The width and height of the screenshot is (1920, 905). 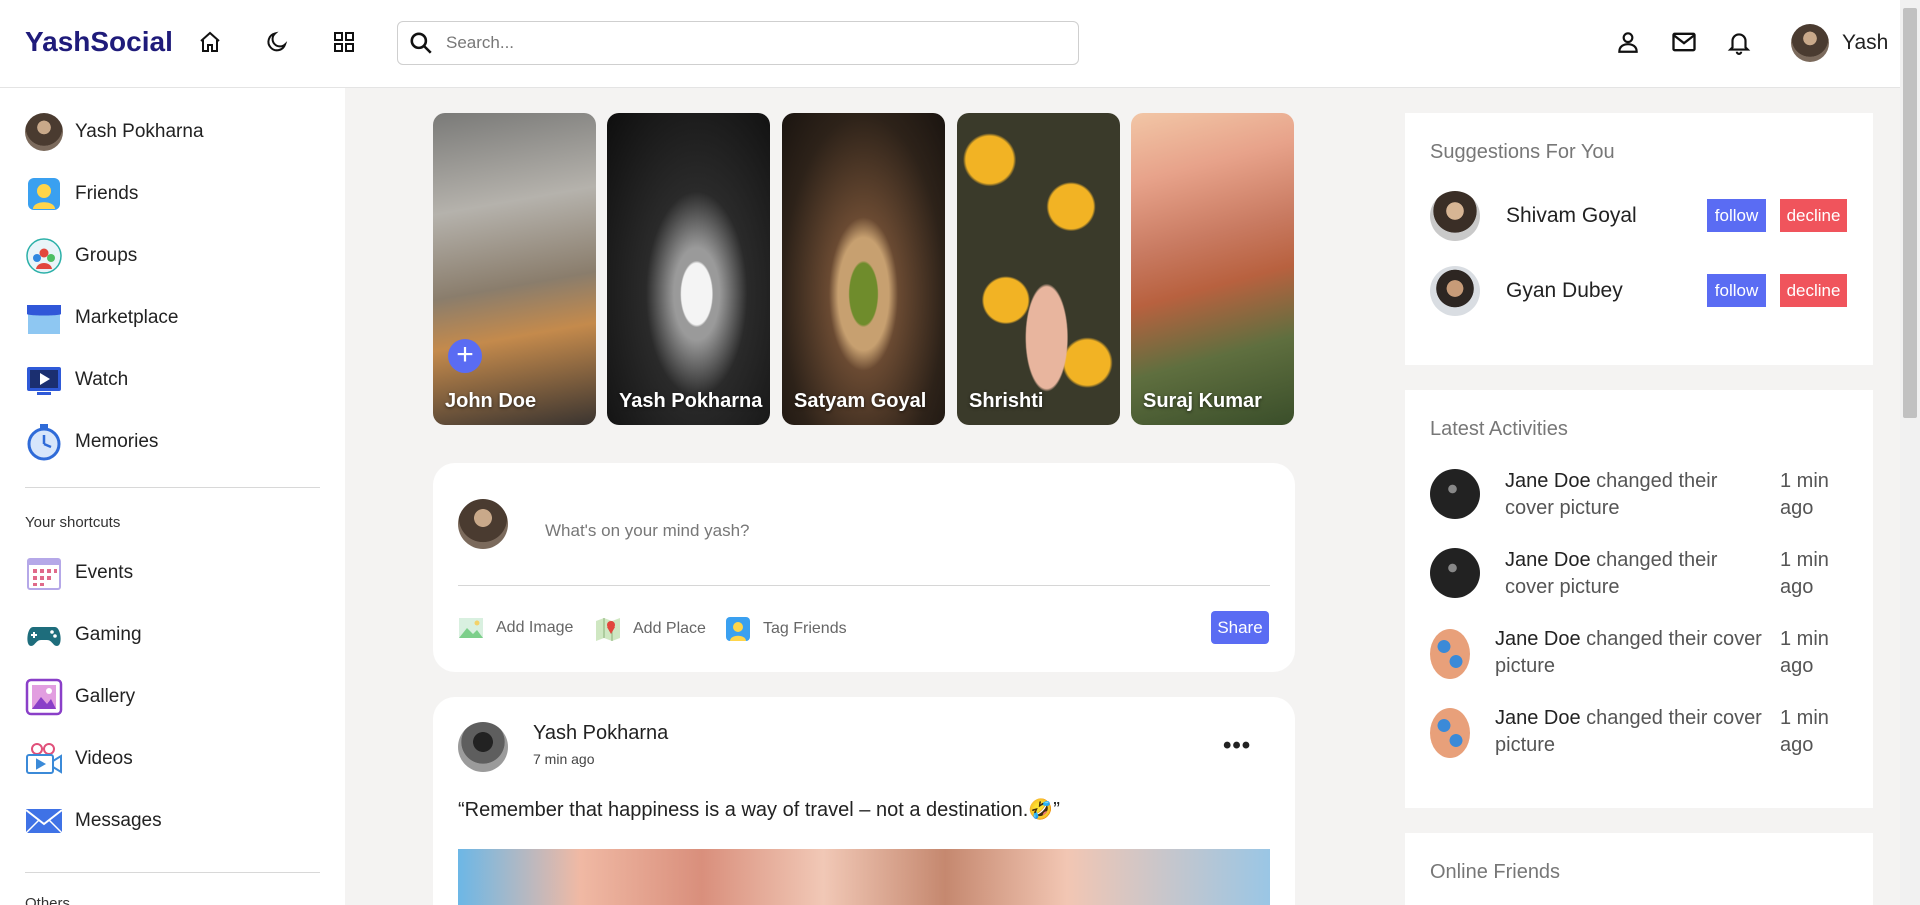 I want to click on sidebar-item-gallery: Gallery, so click(x=80, y=697).